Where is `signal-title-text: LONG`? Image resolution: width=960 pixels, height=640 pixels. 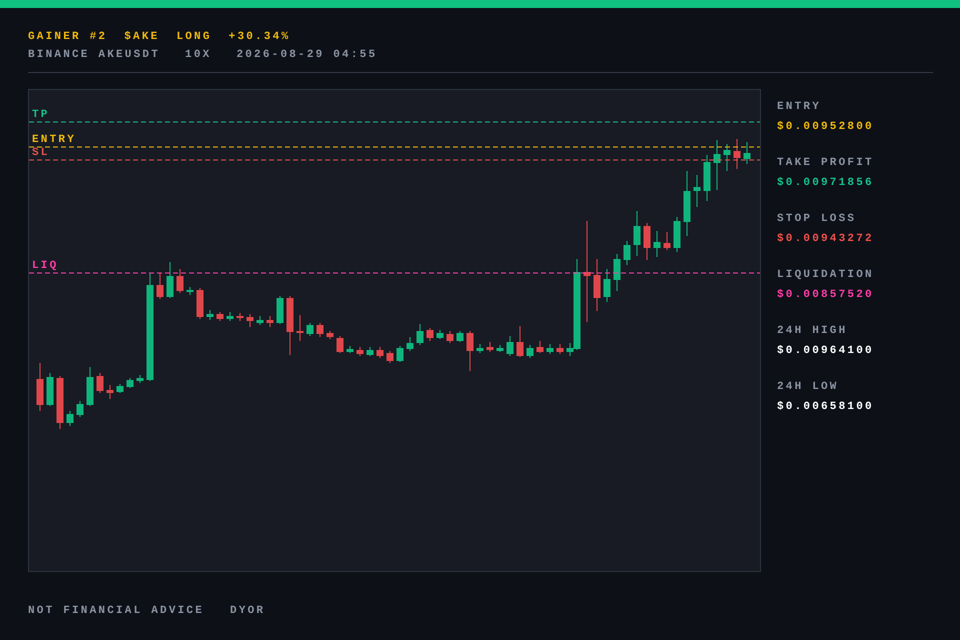
signal-title-text: LONG is located at coordinates (194, 37).